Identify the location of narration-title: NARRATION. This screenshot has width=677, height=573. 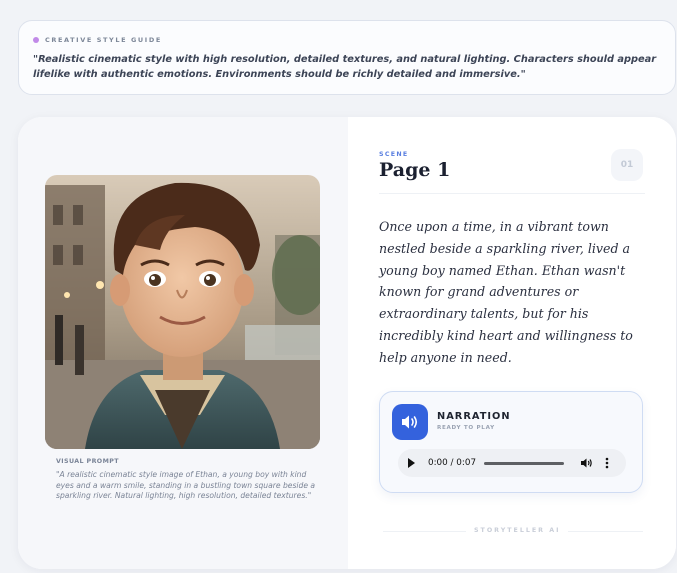
(474, 416).